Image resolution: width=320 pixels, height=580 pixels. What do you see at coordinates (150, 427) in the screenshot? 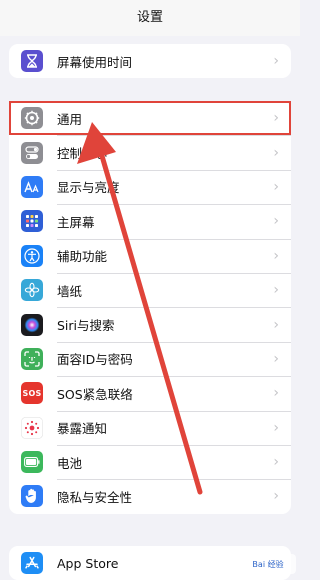
I see `settings-row-exposure: 暴露通知 ›` at bounding box center [150, 427].